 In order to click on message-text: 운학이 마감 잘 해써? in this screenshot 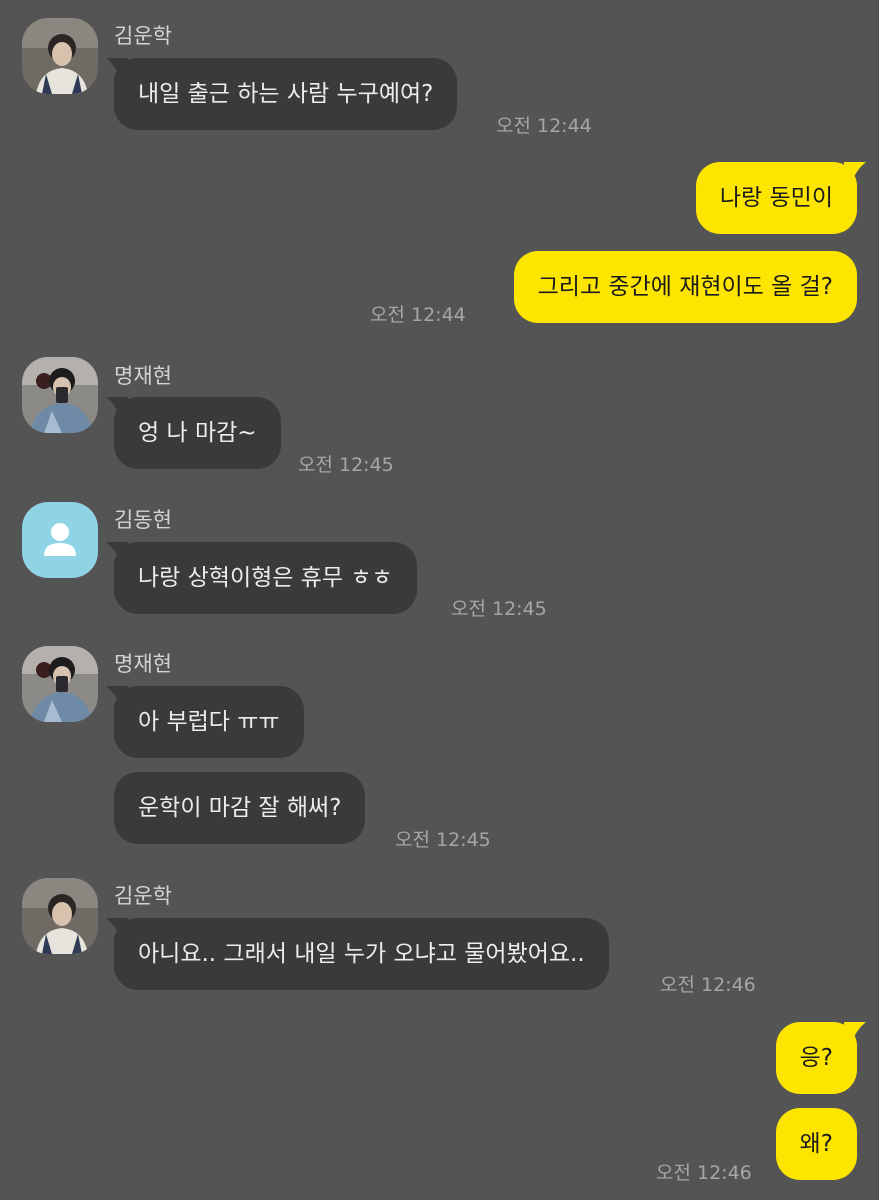, I will do `click(240, 808)`.